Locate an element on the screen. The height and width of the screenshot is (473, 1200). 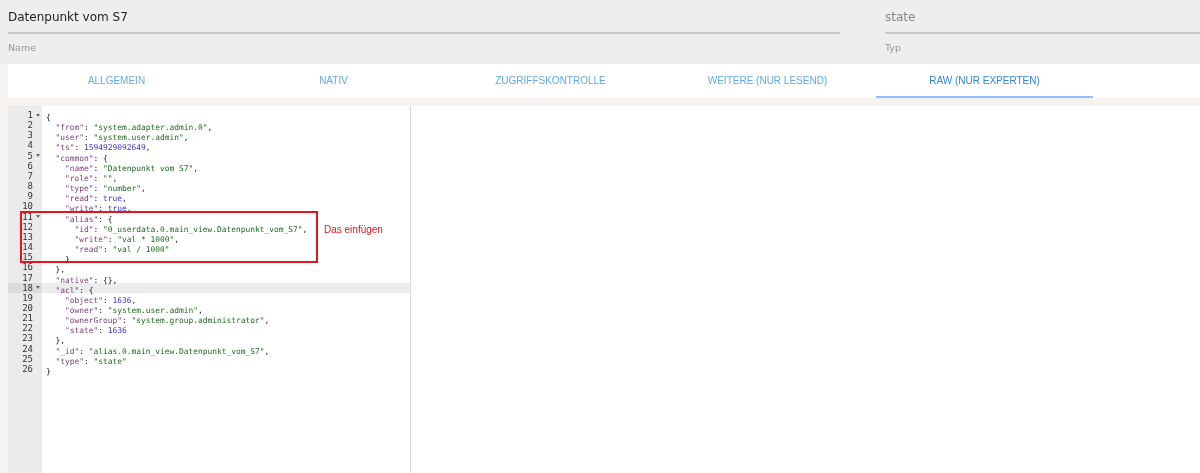
line-number: 15 is located at coordinates (27, 257).